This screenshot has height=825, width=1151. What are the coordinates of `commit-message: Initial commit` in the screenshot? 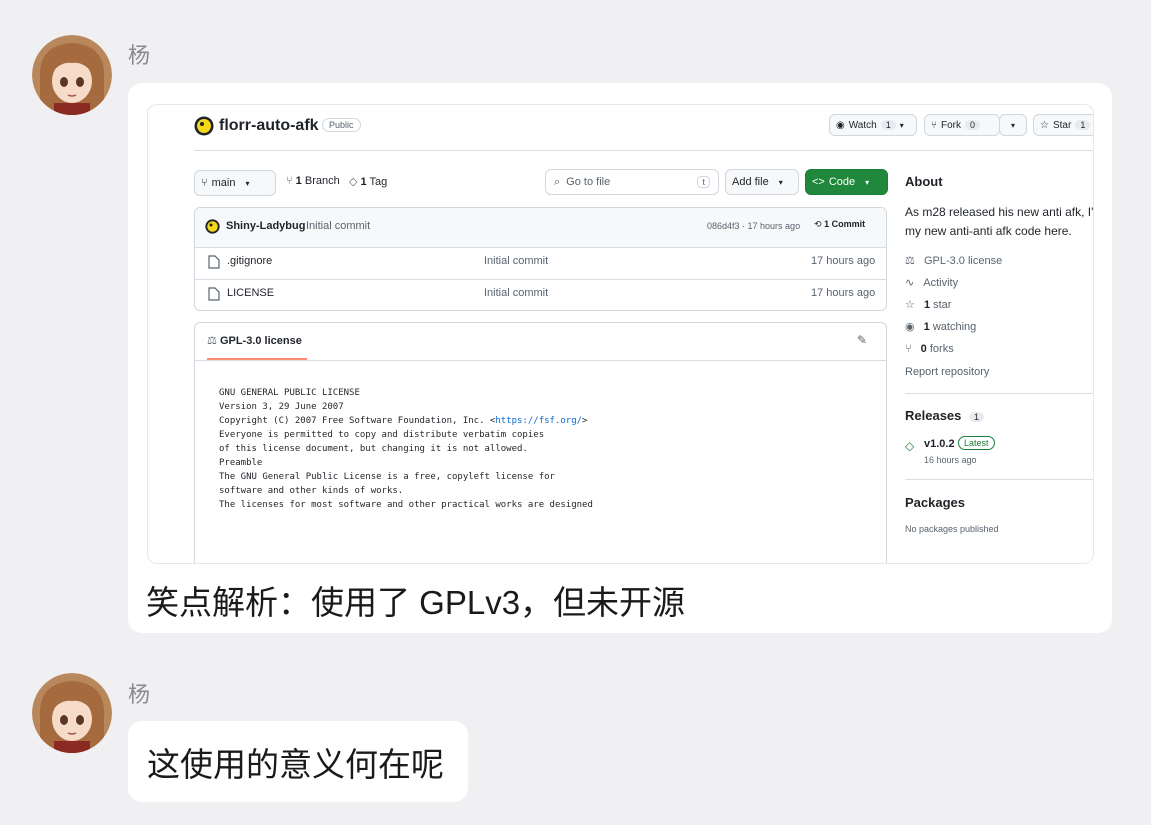 It's located at (338, 226).